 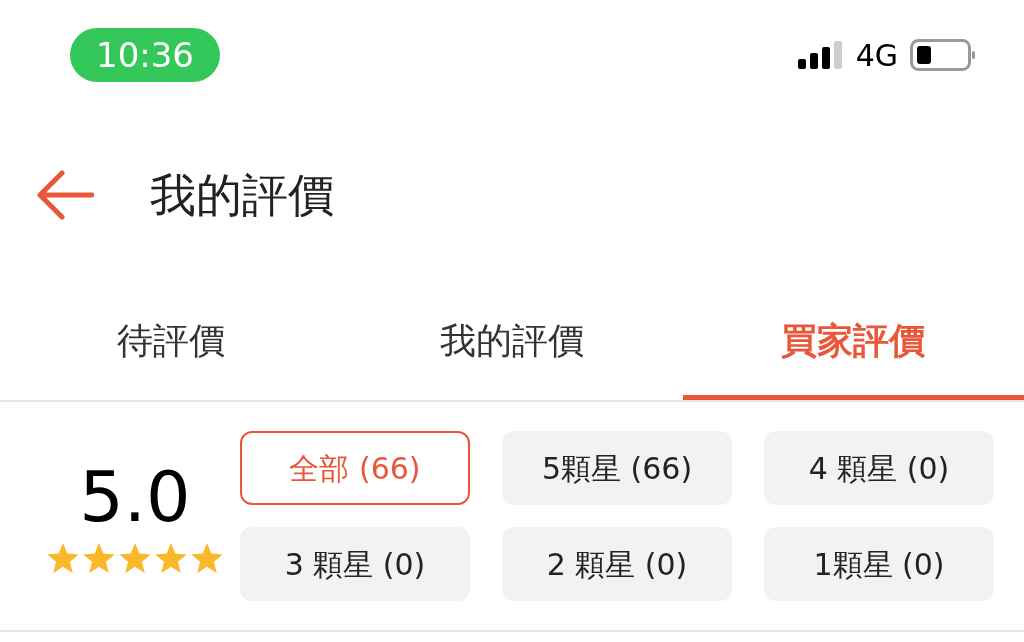 What do you see at coordinates (145, 55) in the screenshot?
I see `status-time: 10:36` at bounding box center [145, 55].